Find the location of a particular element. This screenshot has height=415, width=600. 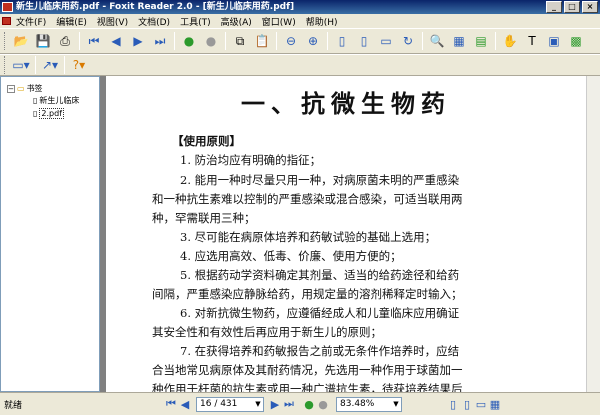

menu-file: 文件(F) is located at coordinates (31, 21).